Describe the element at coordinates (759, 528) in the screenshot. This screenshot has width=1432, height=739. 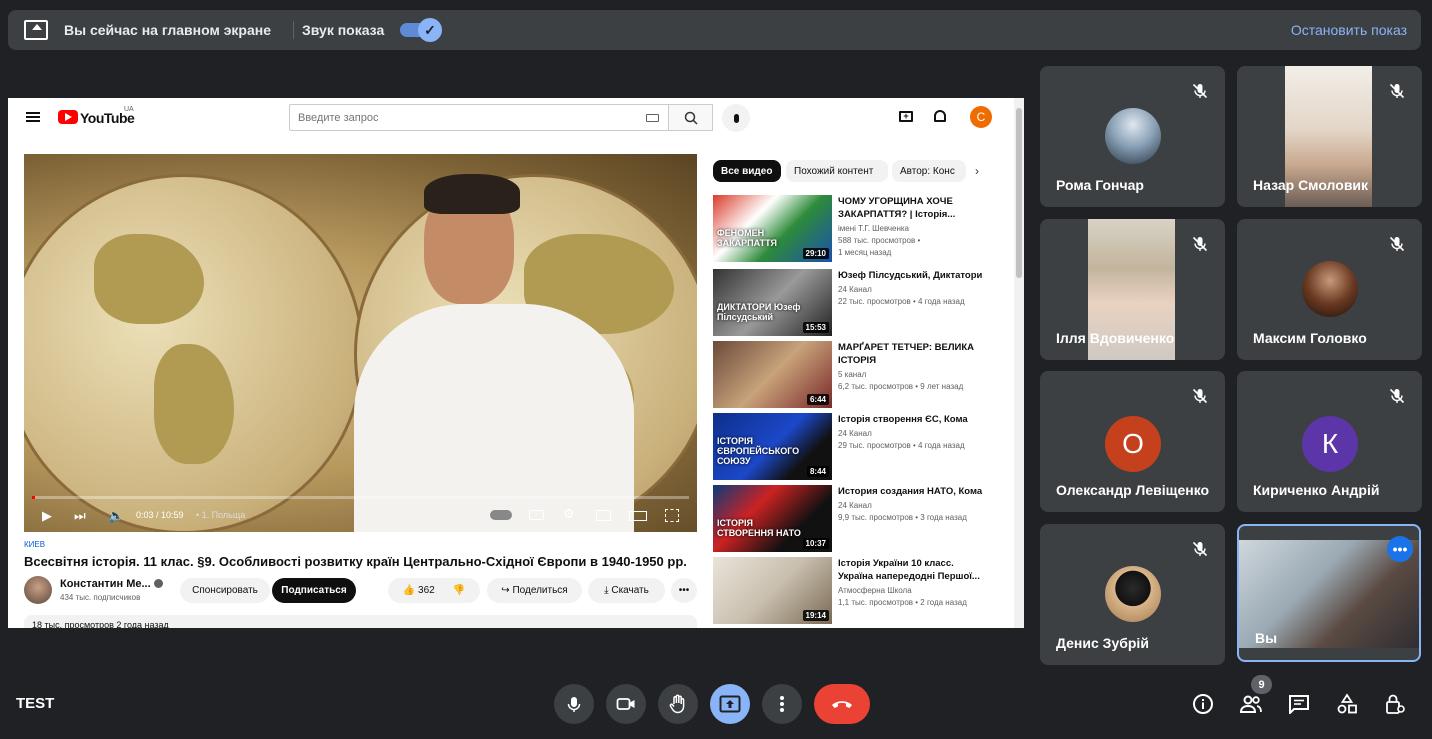
I see `thumbnail-caption: ІСТОРІЯ СТВОРЕННЯ НАТО` at that location.